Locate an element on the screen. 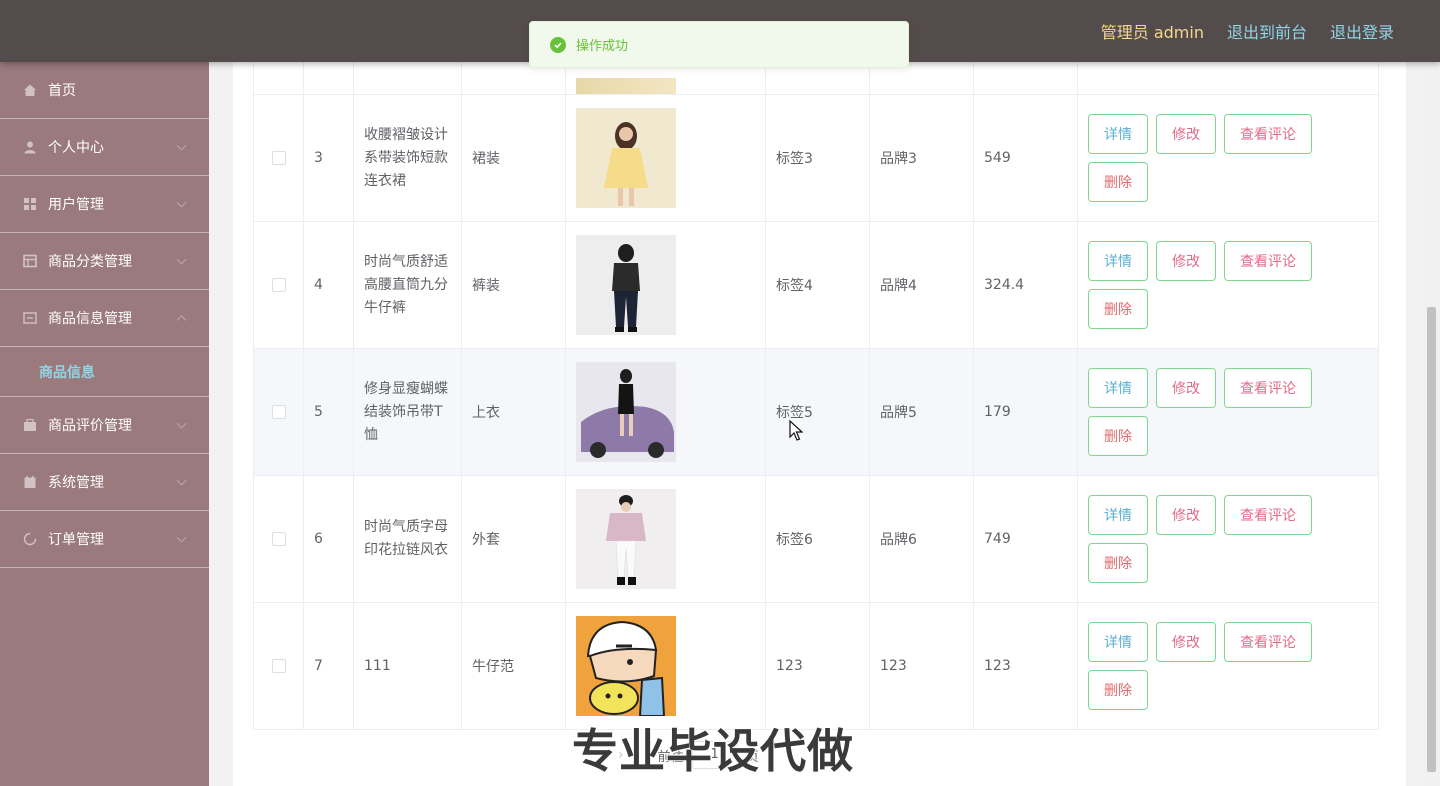 The image size is (1440, 786). cell-price: 179 is located at coordinates (1025, 412).